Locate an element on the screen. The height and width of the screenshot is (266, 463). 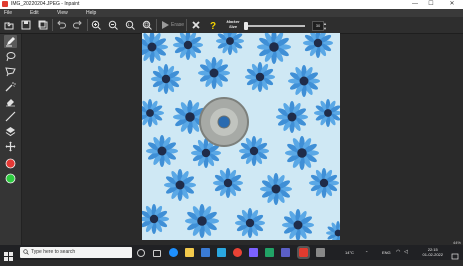
marker-size-slider is located at coordinates (275, 26).